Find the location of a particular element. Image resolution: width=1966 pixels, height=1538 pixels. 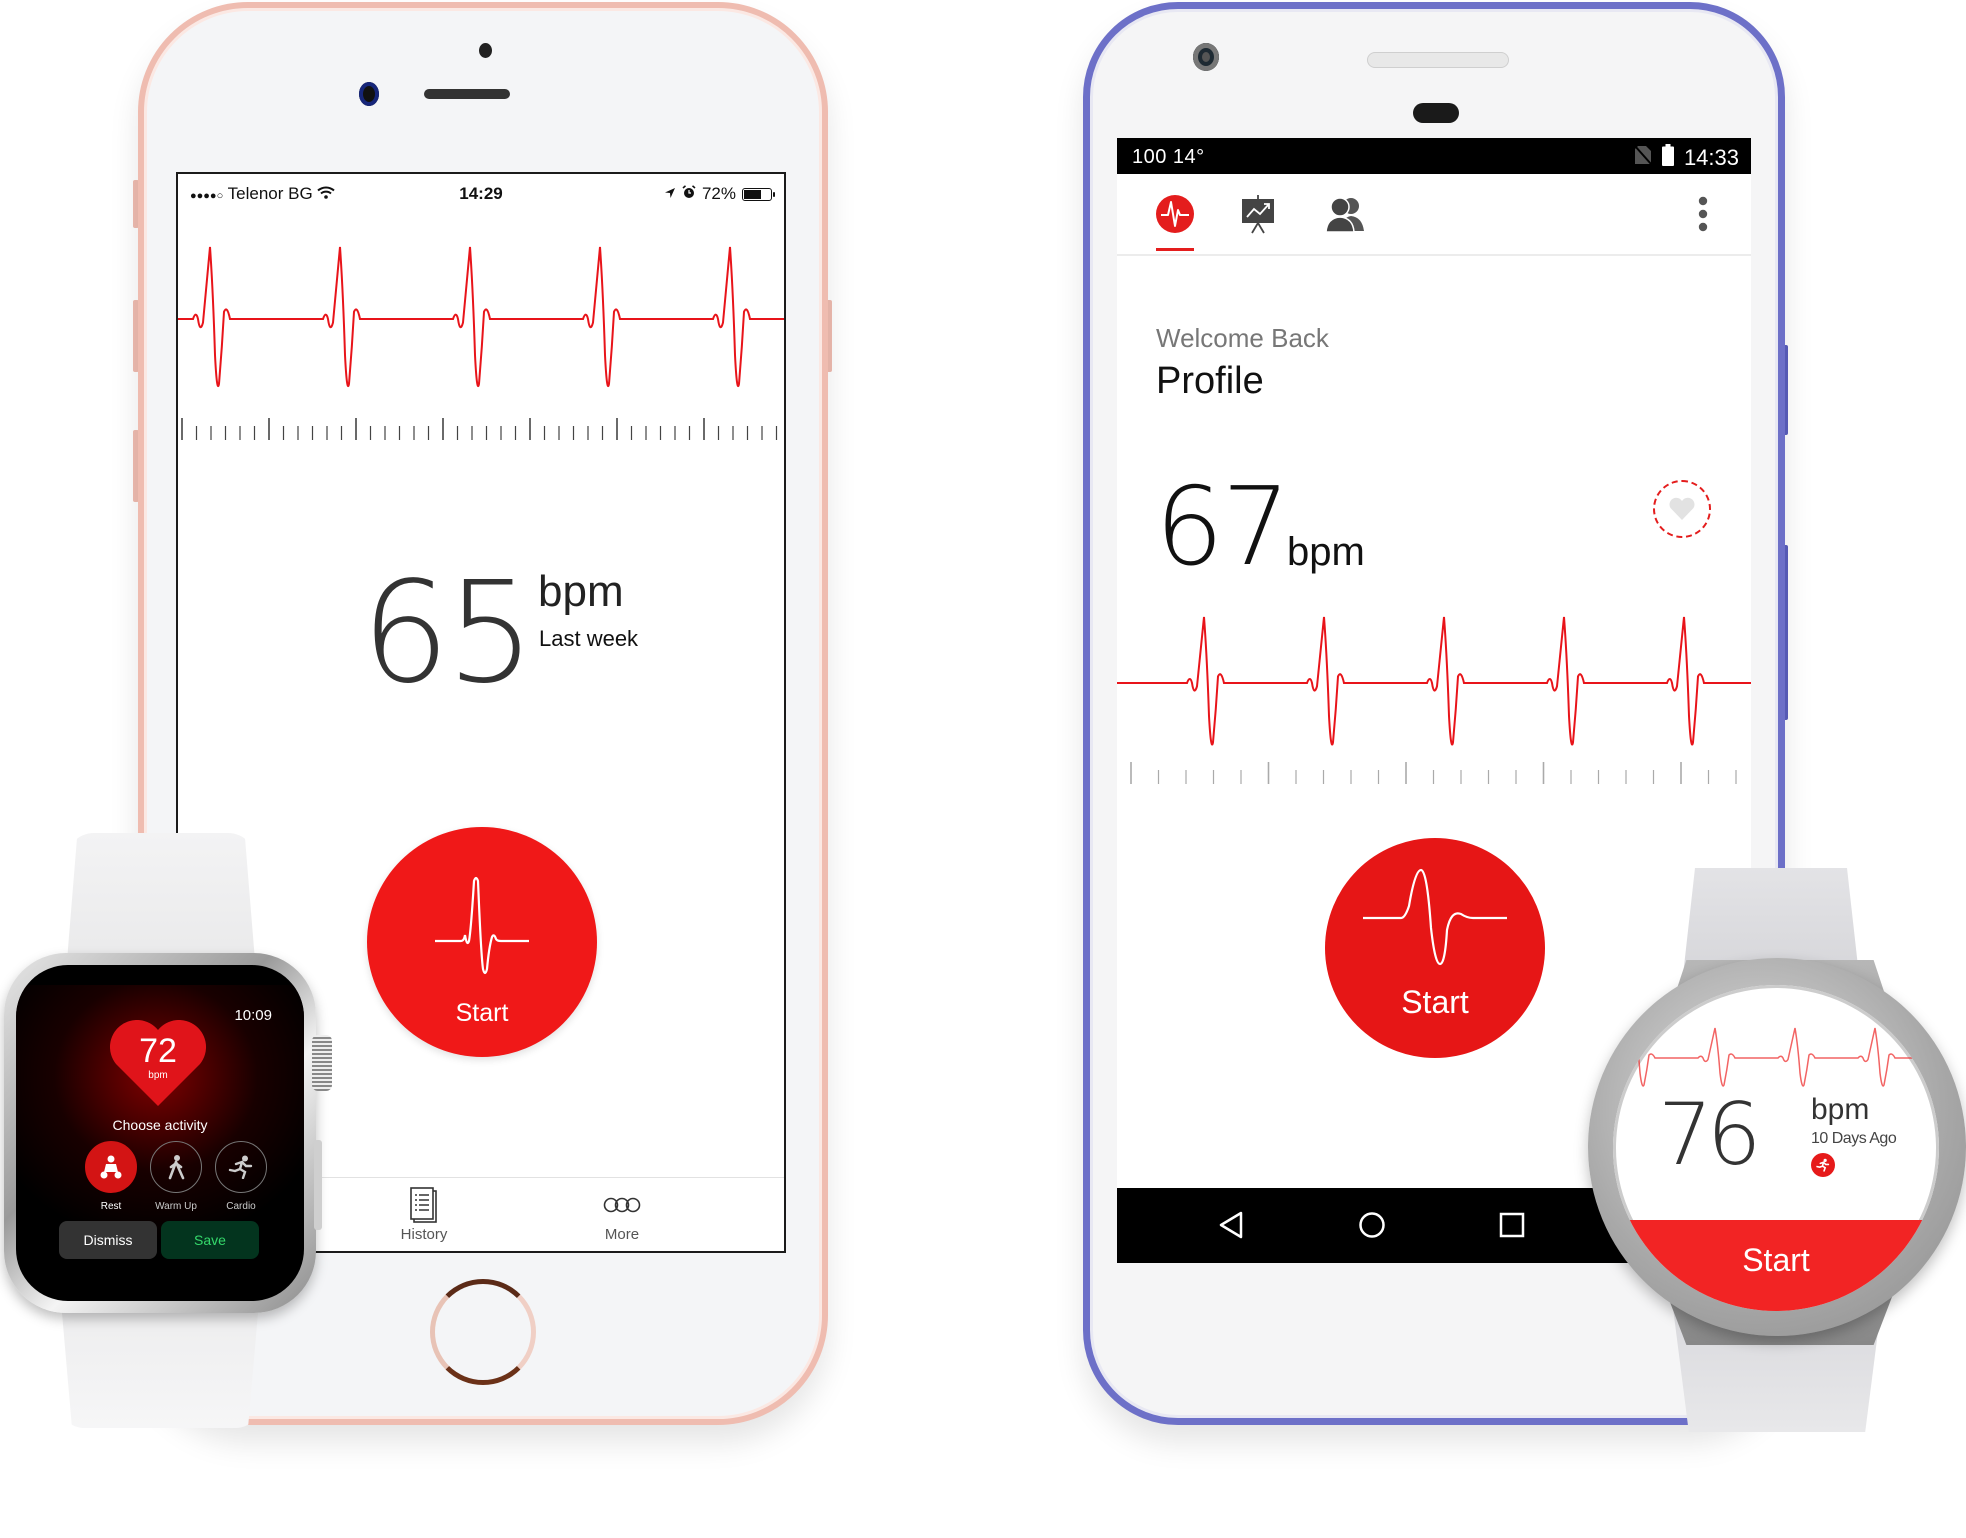

activity-warm-up: Warm Up is located at coordinates (176, 1176).